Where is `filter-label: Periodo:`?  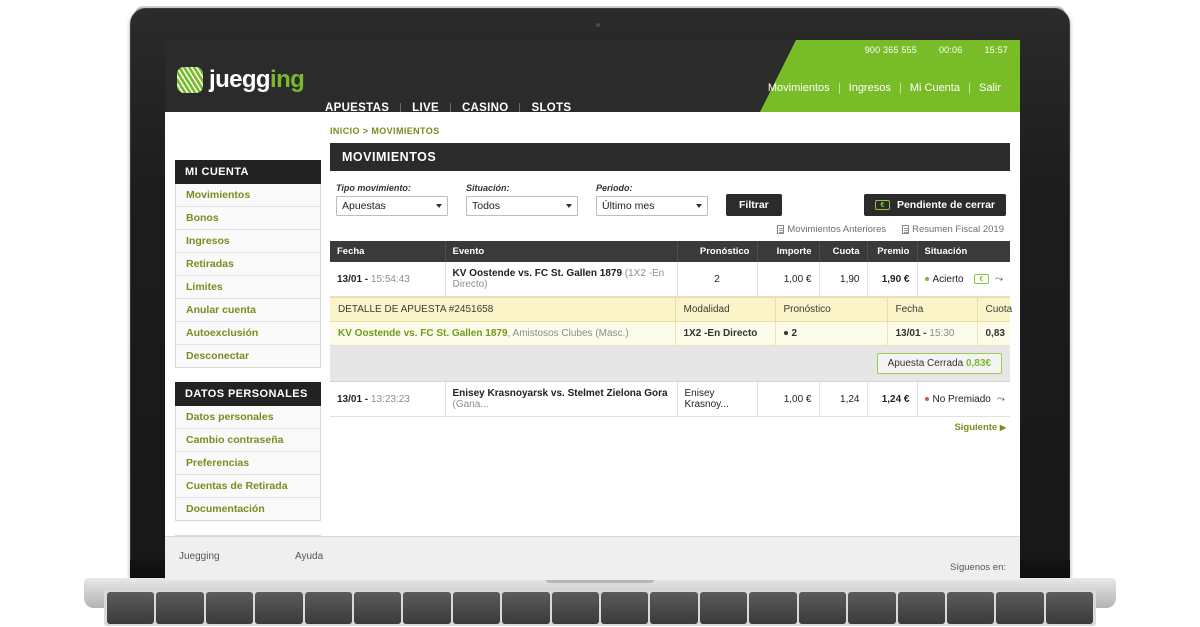 filter-label: Periodo: is located at coordinates (614, 188).